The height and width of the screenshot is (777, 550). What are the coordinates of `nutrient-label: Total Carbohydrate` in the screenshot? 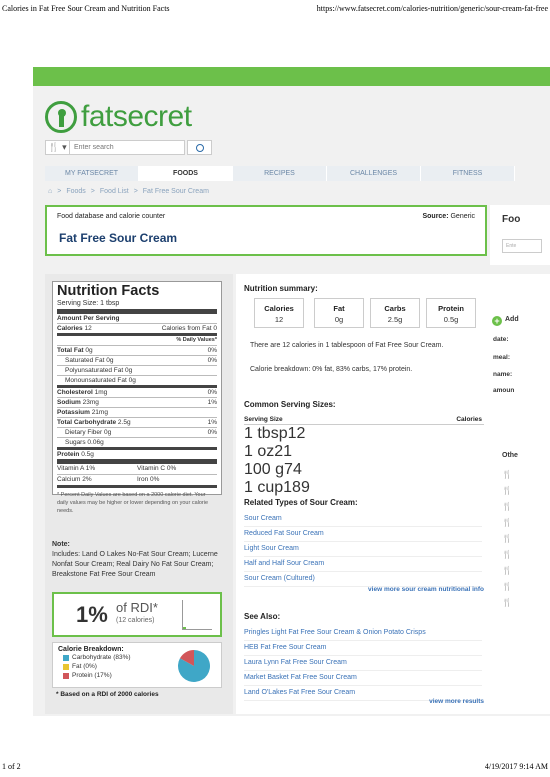 It's located at (87, 422).